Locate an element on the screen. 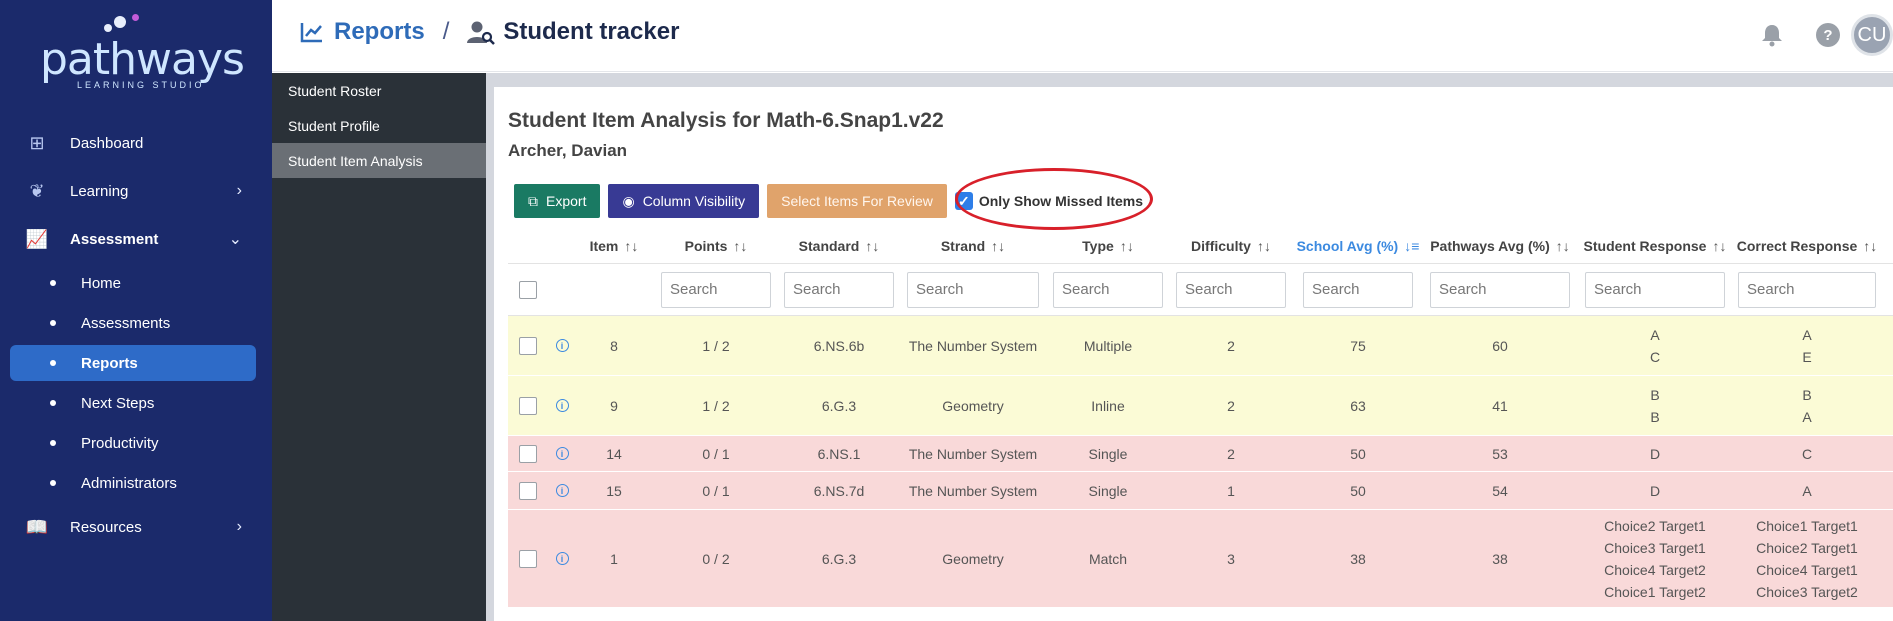  header-actions: ? CU is located at coordinates (1826, 35).